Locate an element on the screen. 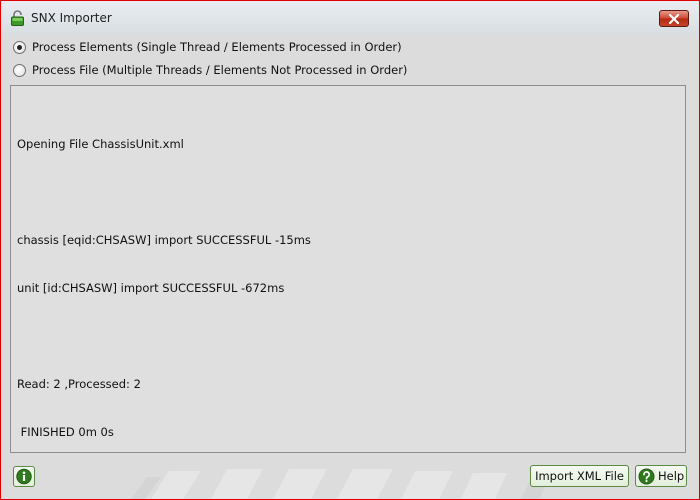  help-icon is located at coordinates (646, 476).